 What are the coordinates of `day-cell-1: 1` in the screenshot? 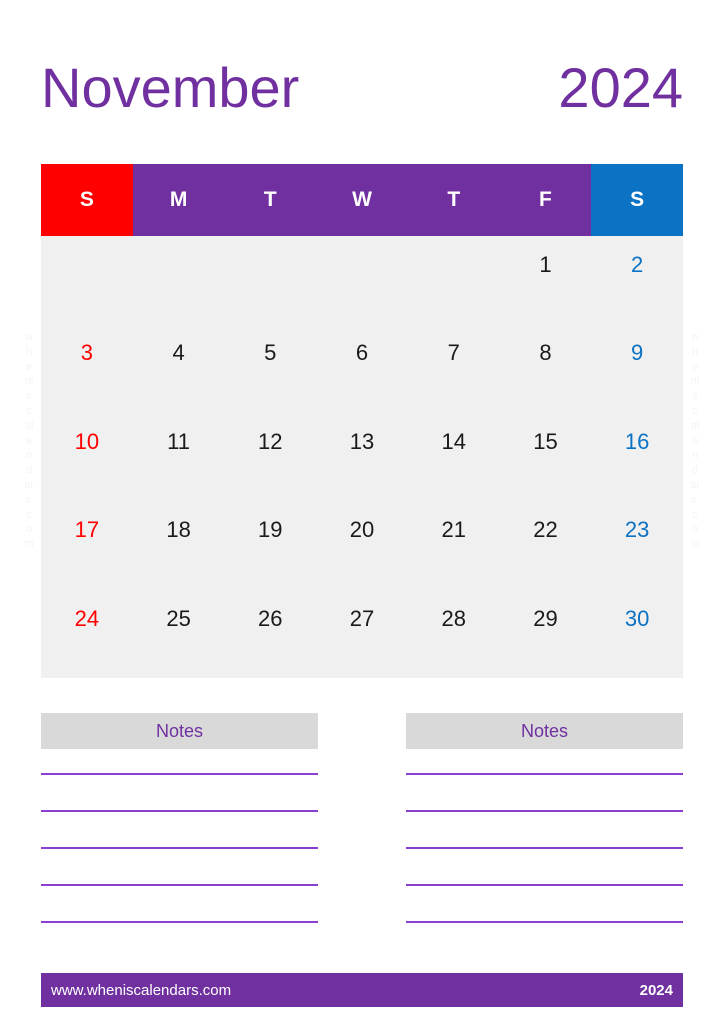 It's located at (546, 280).